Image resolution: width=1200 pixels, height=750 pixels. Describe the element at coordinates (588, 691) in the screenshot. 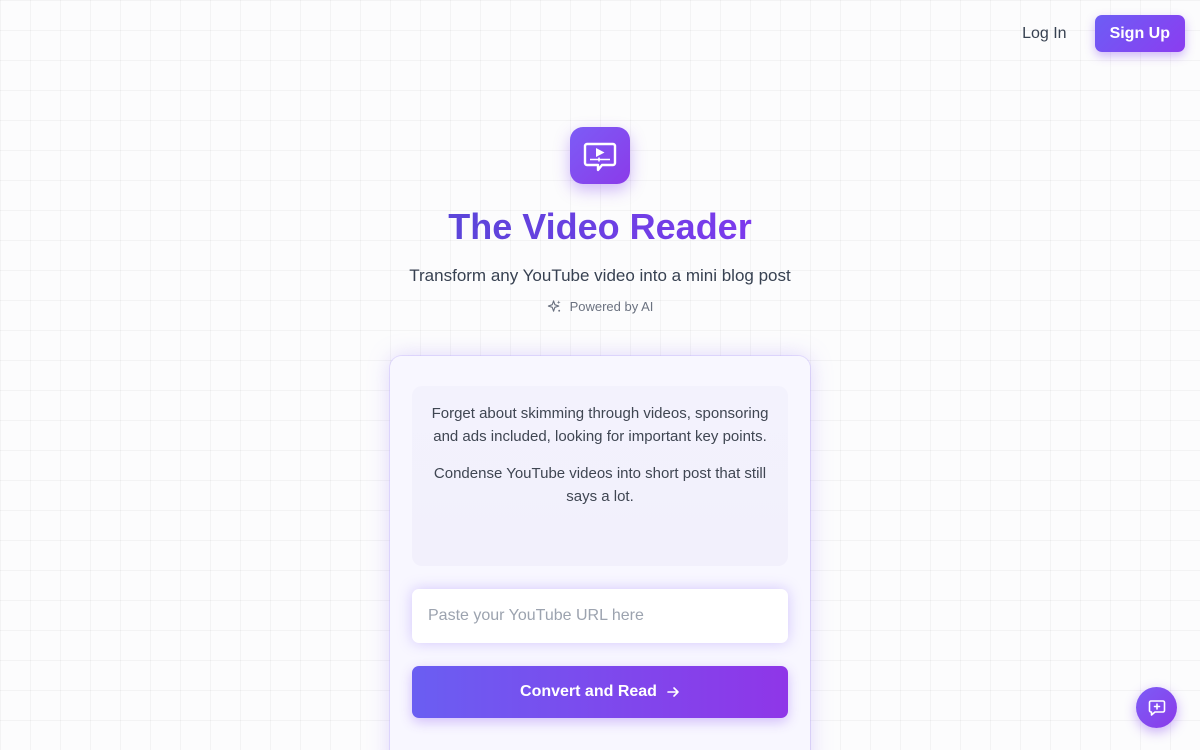

I see `convert-button-label: Convert and Read` at that location.